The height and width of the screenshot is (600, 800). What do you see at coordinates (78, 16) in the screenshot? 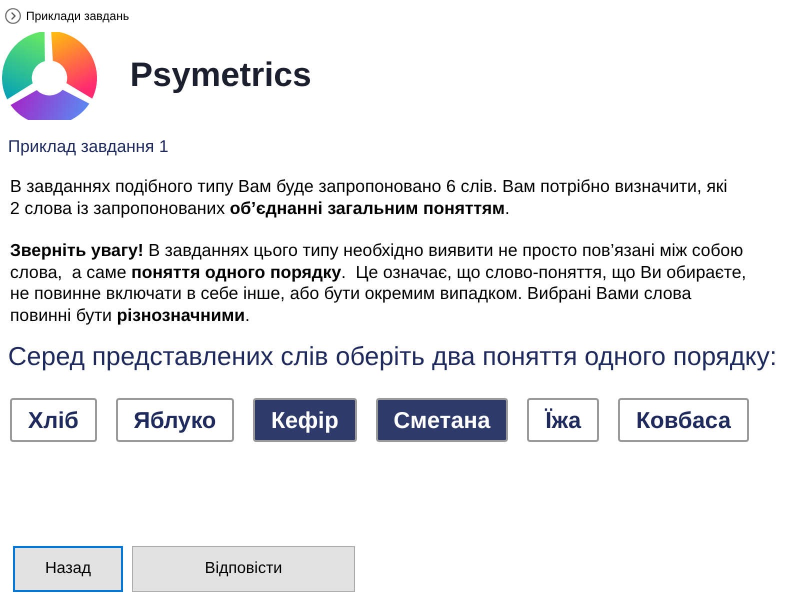
I see `back-link: Приклади завдань` at bounding box center [78, 16].